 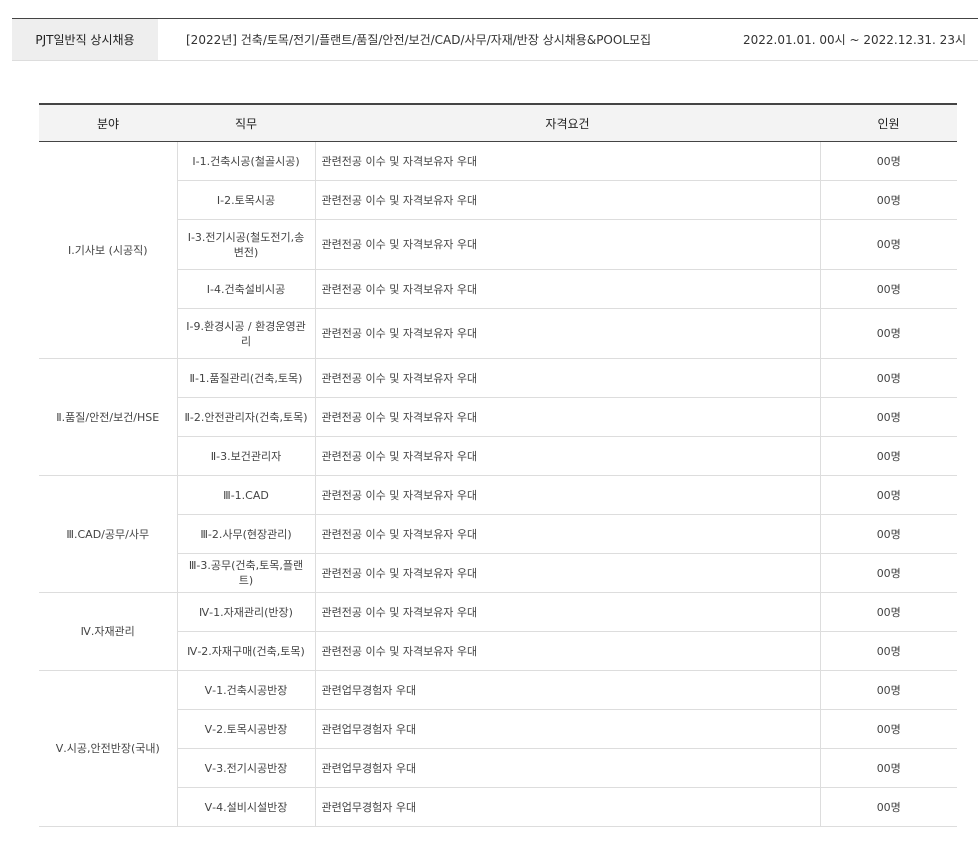 I want to click on role-cell: Ⅱ-3.보건관리자, so click(x=246, y=456).